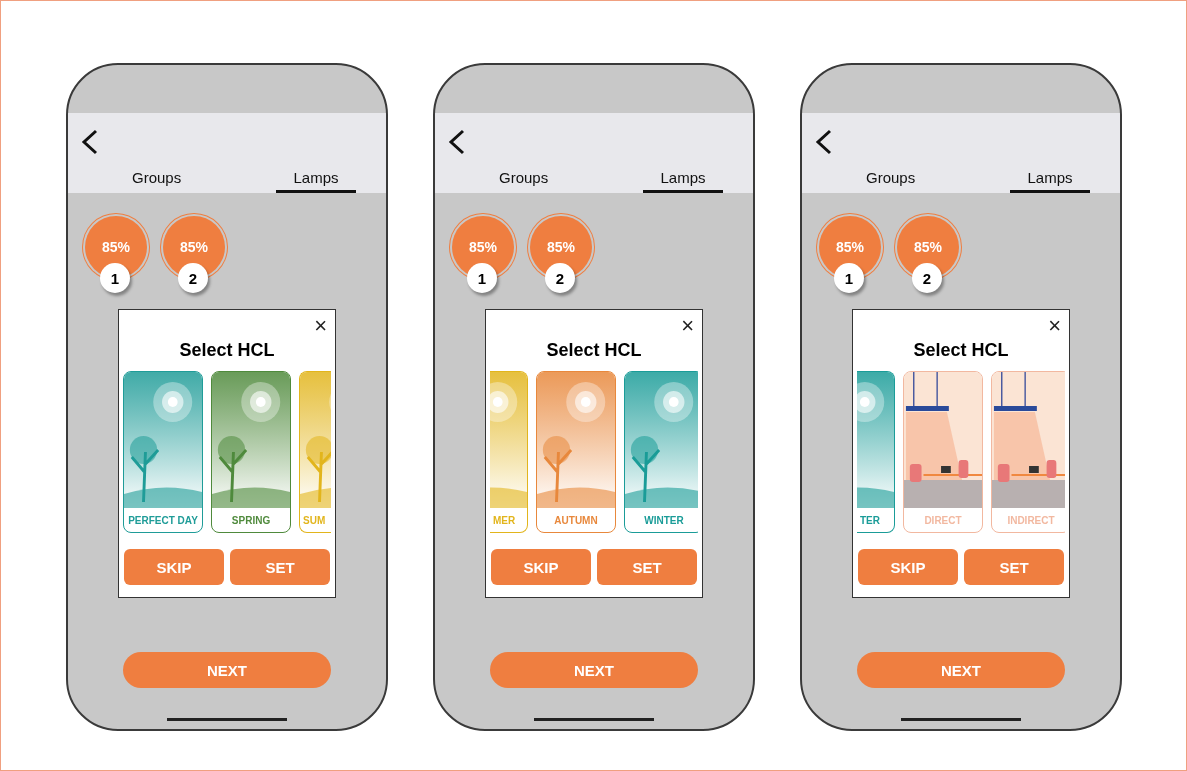 The width and height of the screenshot is (1187, 771). Describe the element at coordinates (251, 452) in the screenshot. I see `scene-card: SPRING` at that location.